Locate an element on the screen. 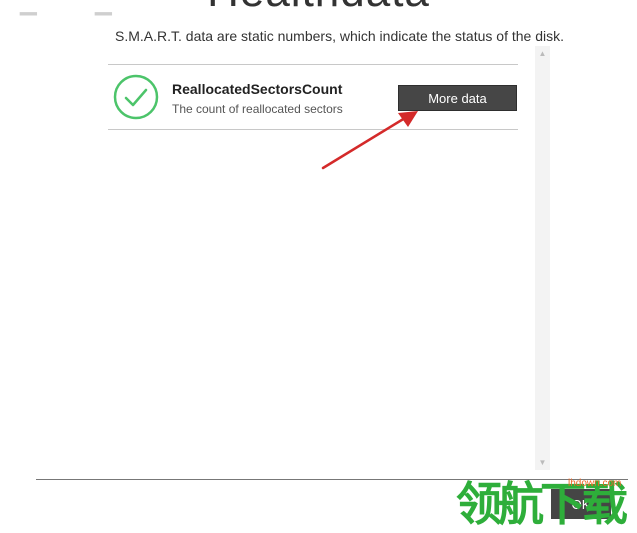  scroll-down-icon: ▼ is located at coordinates (542, 462).